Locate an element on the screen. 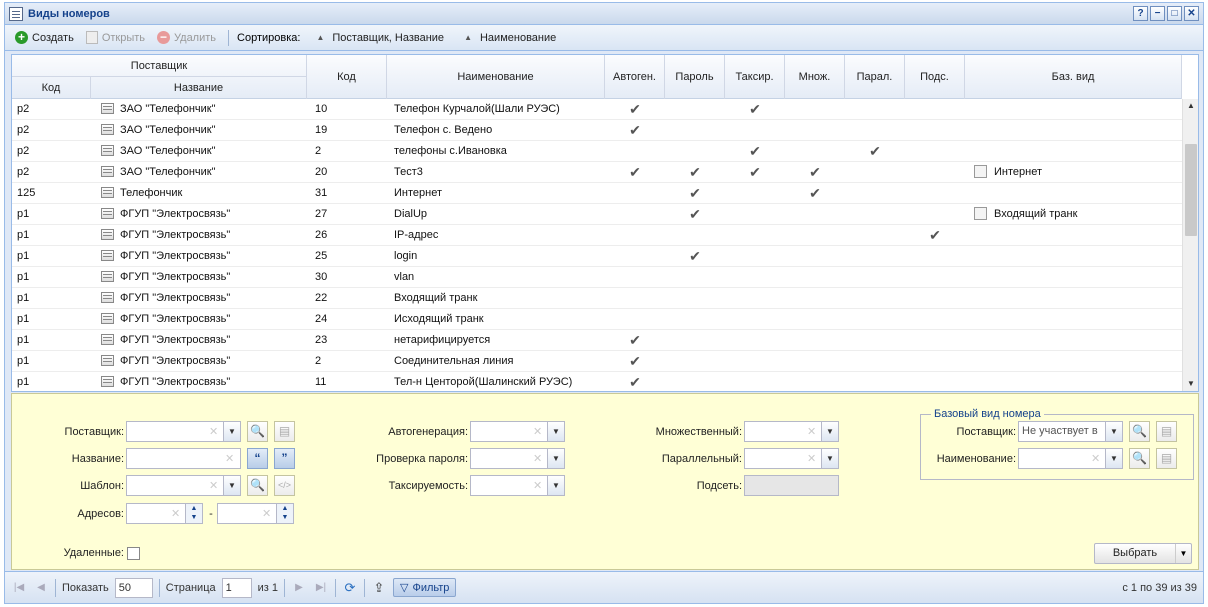 The height and width of the screenshot is (607, 1208). select-split-button: Выбрать ▼ is located at coordinates (1143, 553).